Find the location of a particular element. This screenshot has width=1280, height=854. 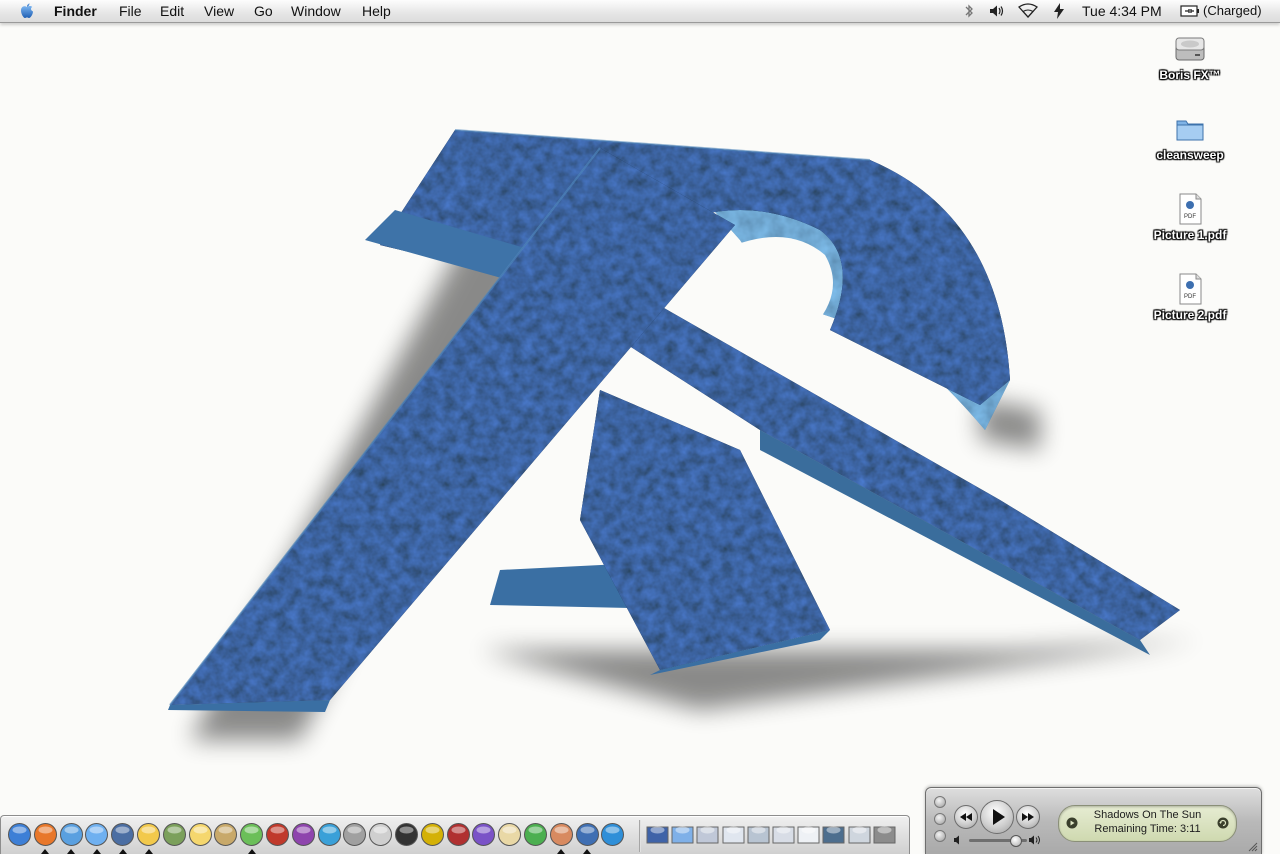

dock-item-address-book is located at coordinates (225, 834).